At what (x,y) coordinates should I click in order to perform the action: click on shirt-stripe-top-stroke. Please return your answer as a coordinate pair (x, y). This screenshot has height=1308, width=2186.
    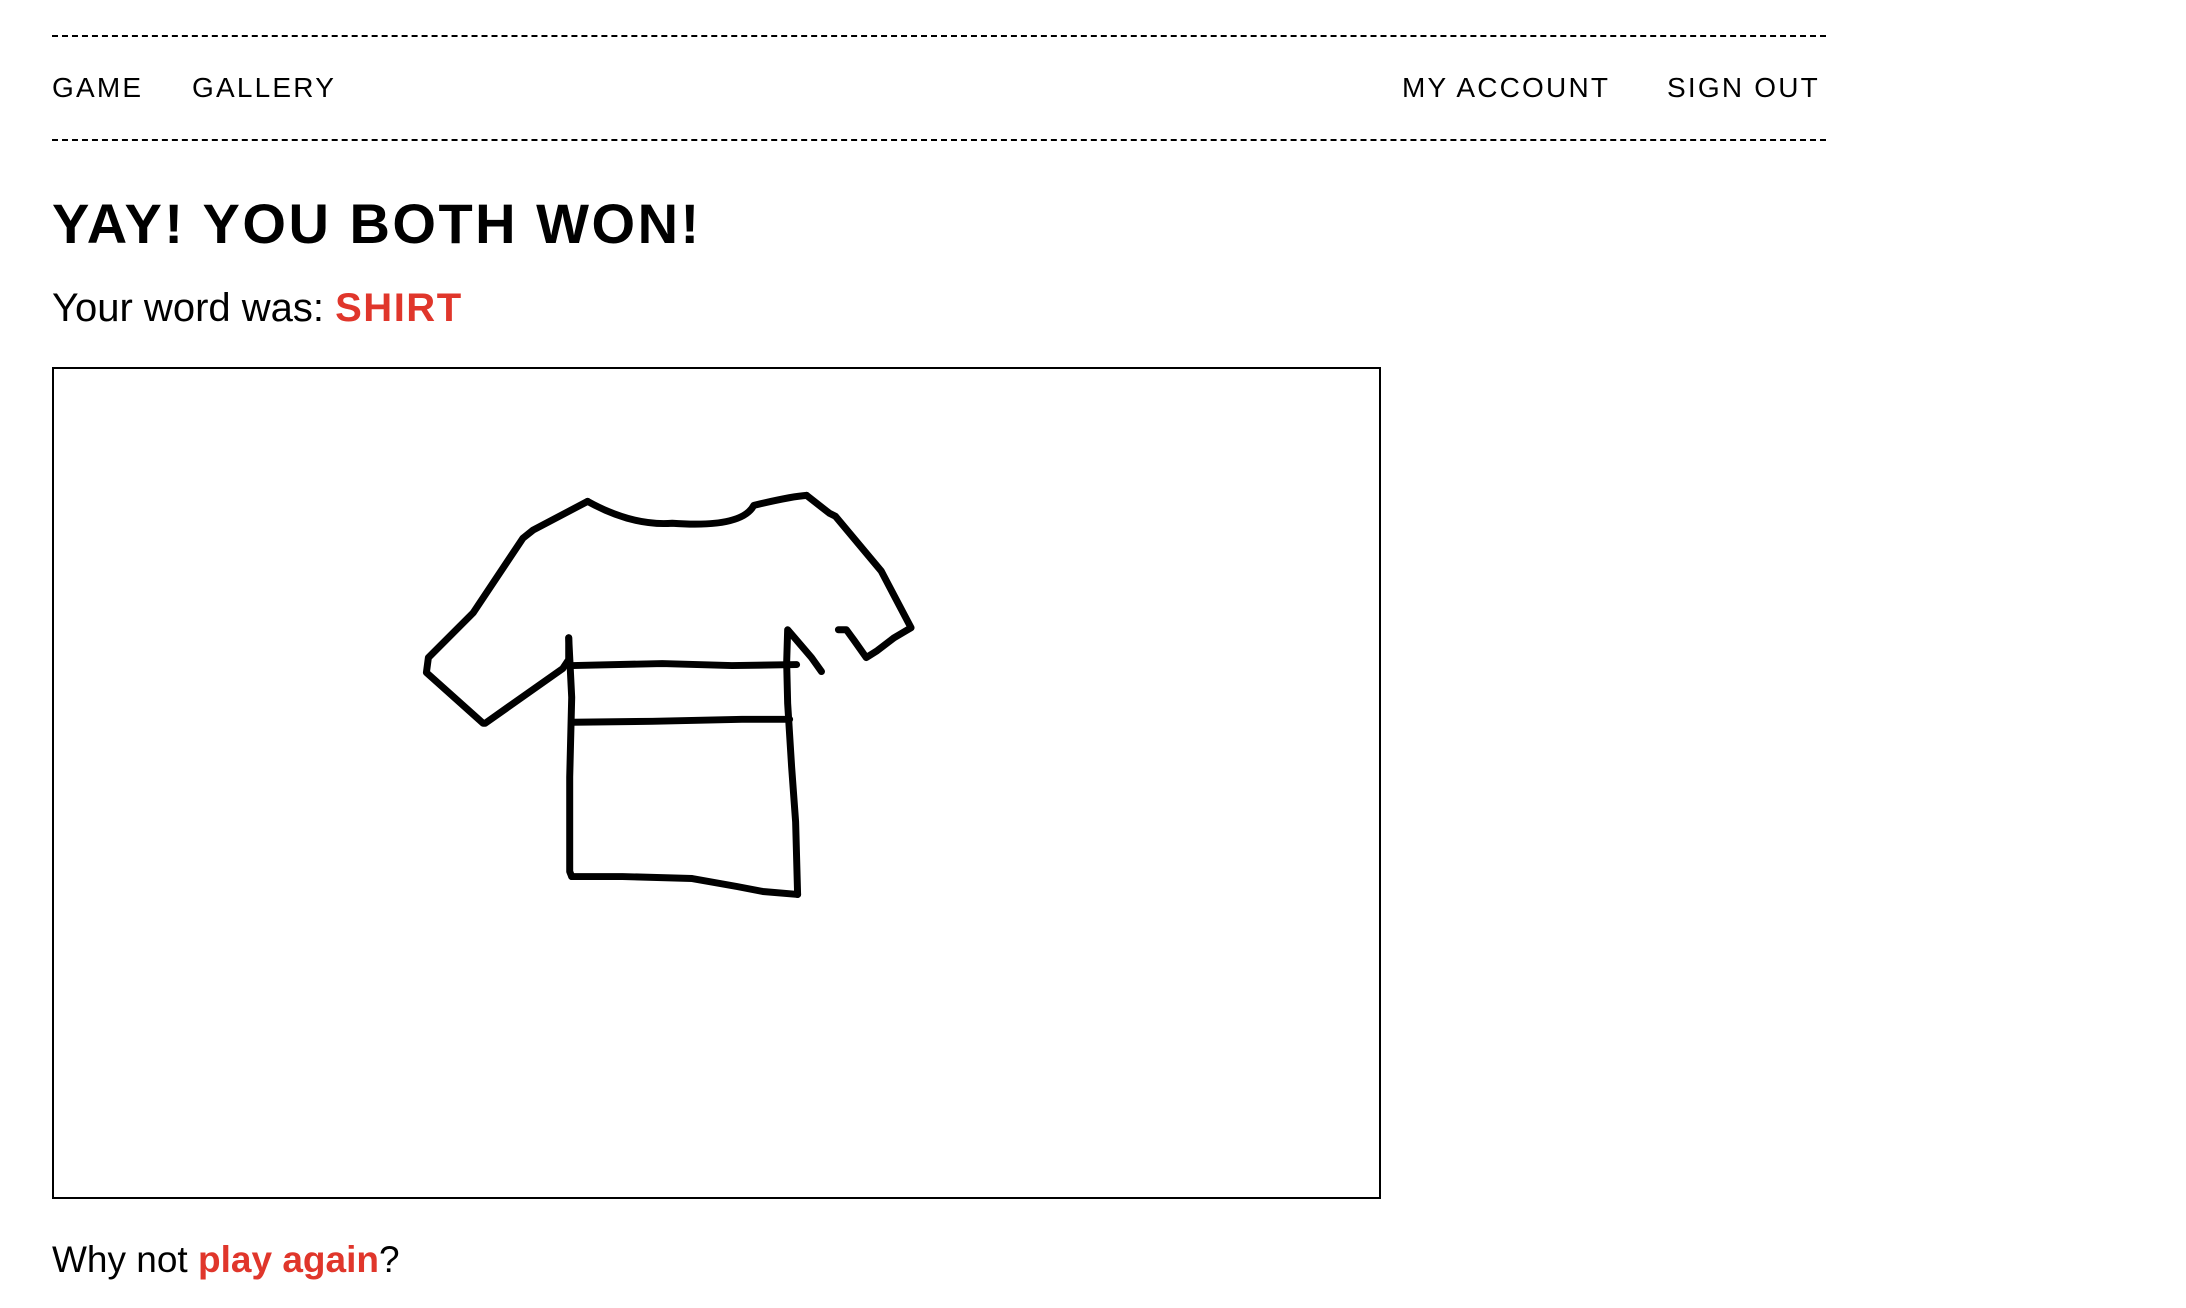
    Looking at the image, I should click on (685, 665).